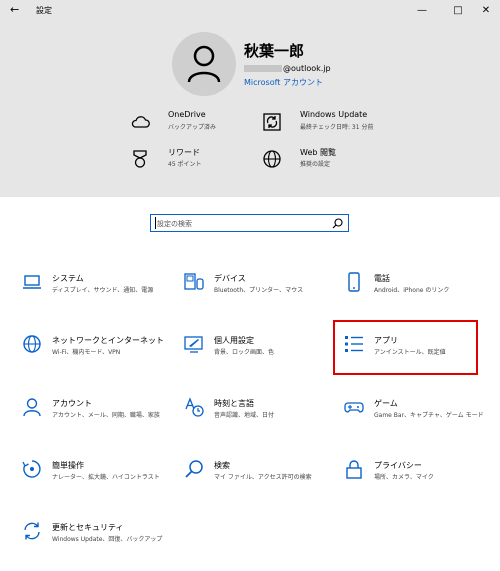  Describe the element at coordinates (337, 127) in the screenshot. I see `header-item-subtitle: 最終チェック日時: 31 分前` at that location.